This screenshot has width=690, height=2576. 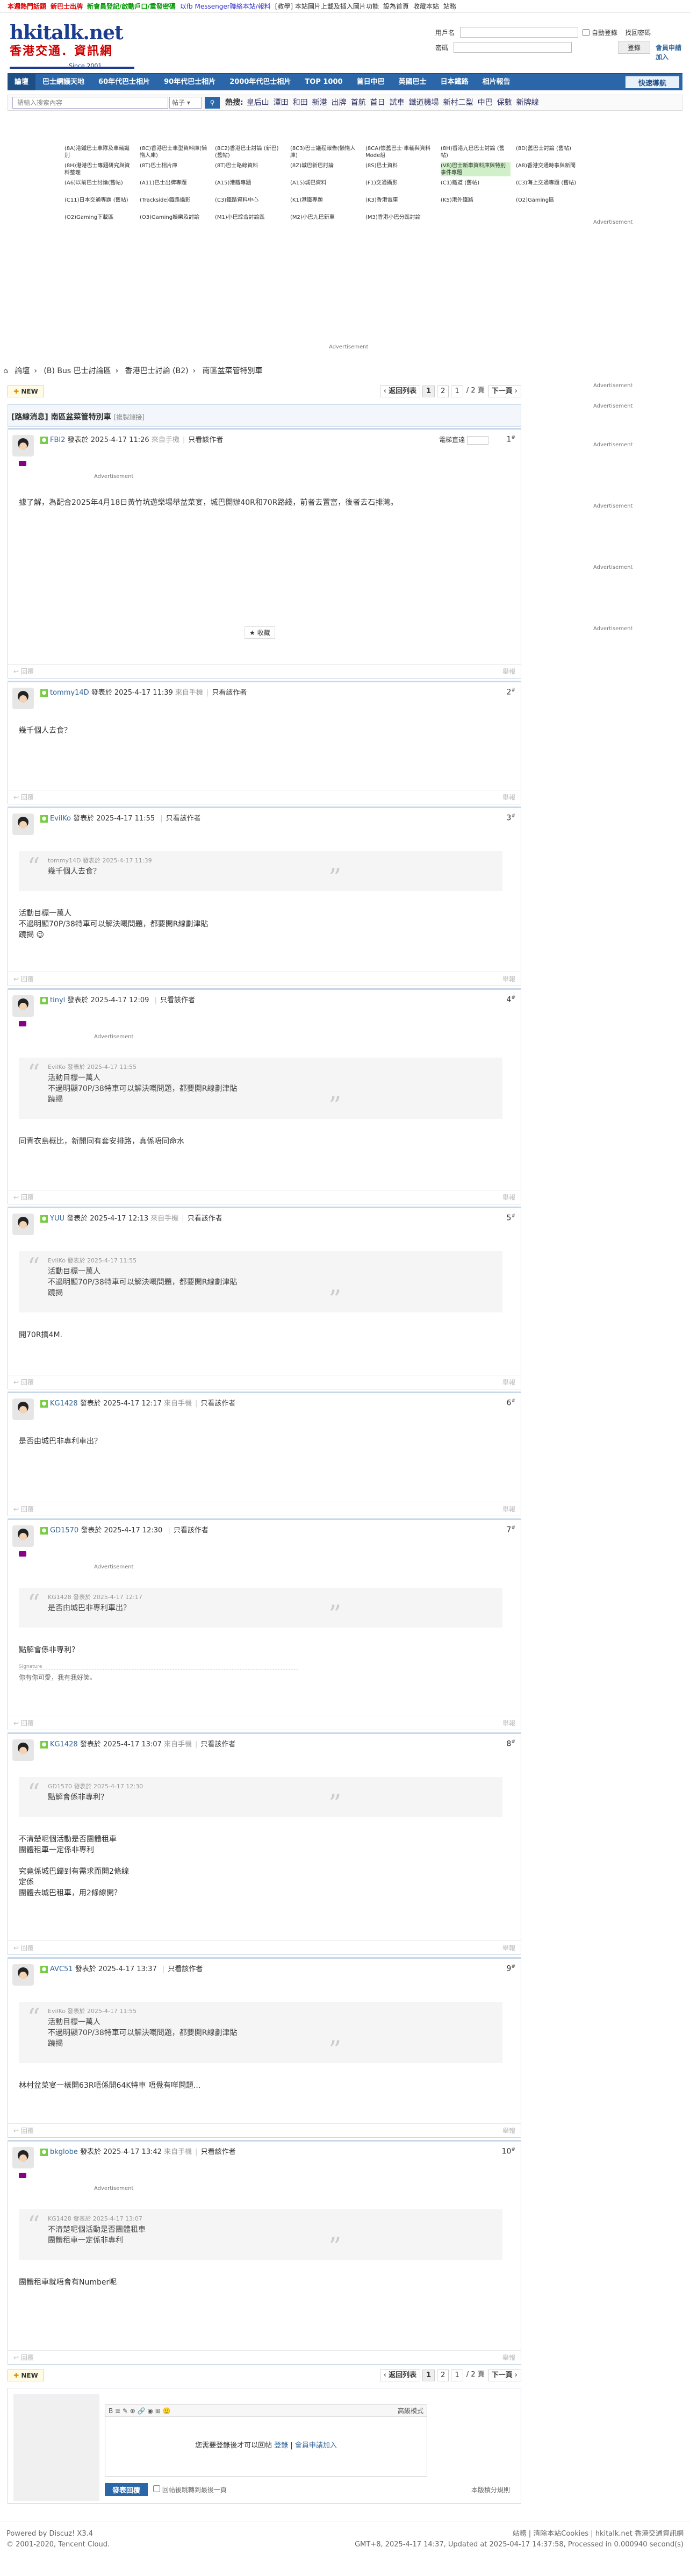 What do you see at coordinates (129, 417) in the screenshot?
I see `copy-link: [複製鏈接]` at bounding box center [129, 417].